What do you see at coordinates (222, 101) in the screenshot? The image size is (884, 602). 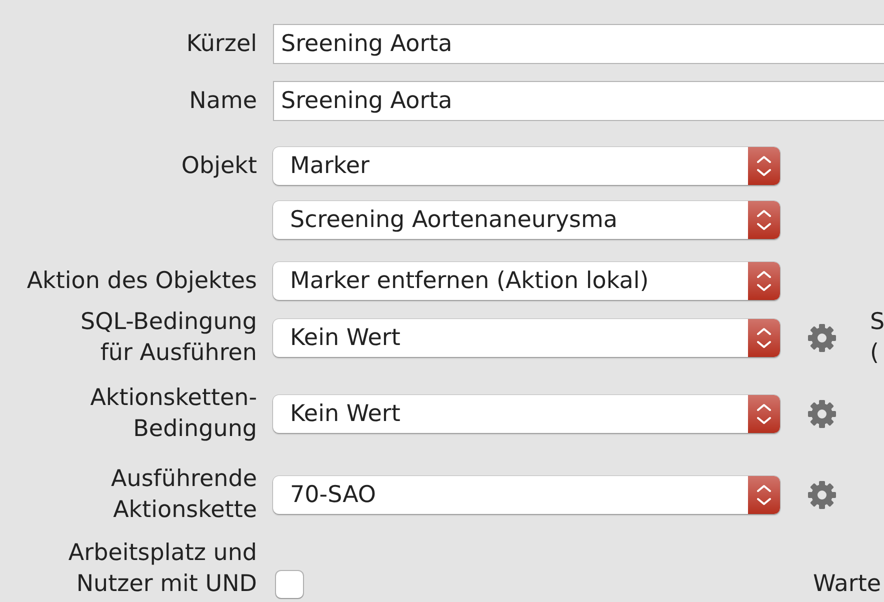 I see `field-label: Name` at bounding box center [222, 101].